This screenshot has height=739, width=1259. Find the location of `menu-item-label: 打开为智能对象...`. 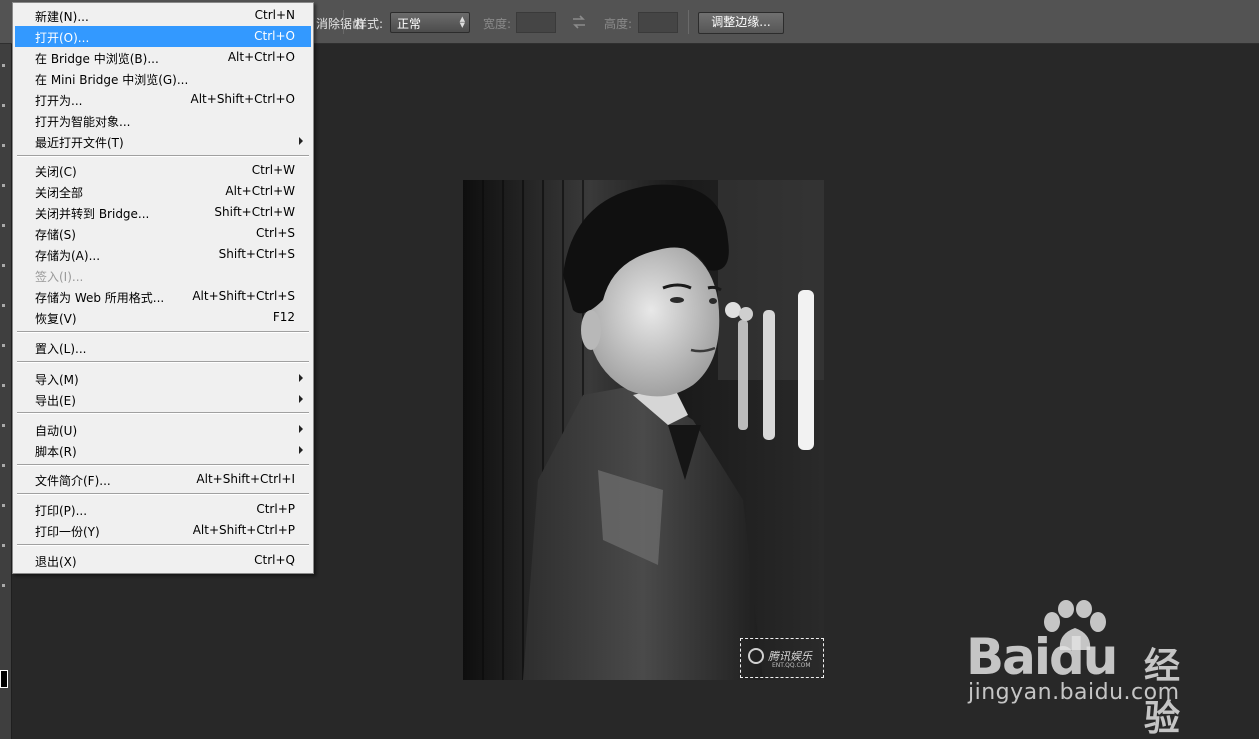

menu-item-label: 打开为智能对象... is located at coordinates (83, 122).